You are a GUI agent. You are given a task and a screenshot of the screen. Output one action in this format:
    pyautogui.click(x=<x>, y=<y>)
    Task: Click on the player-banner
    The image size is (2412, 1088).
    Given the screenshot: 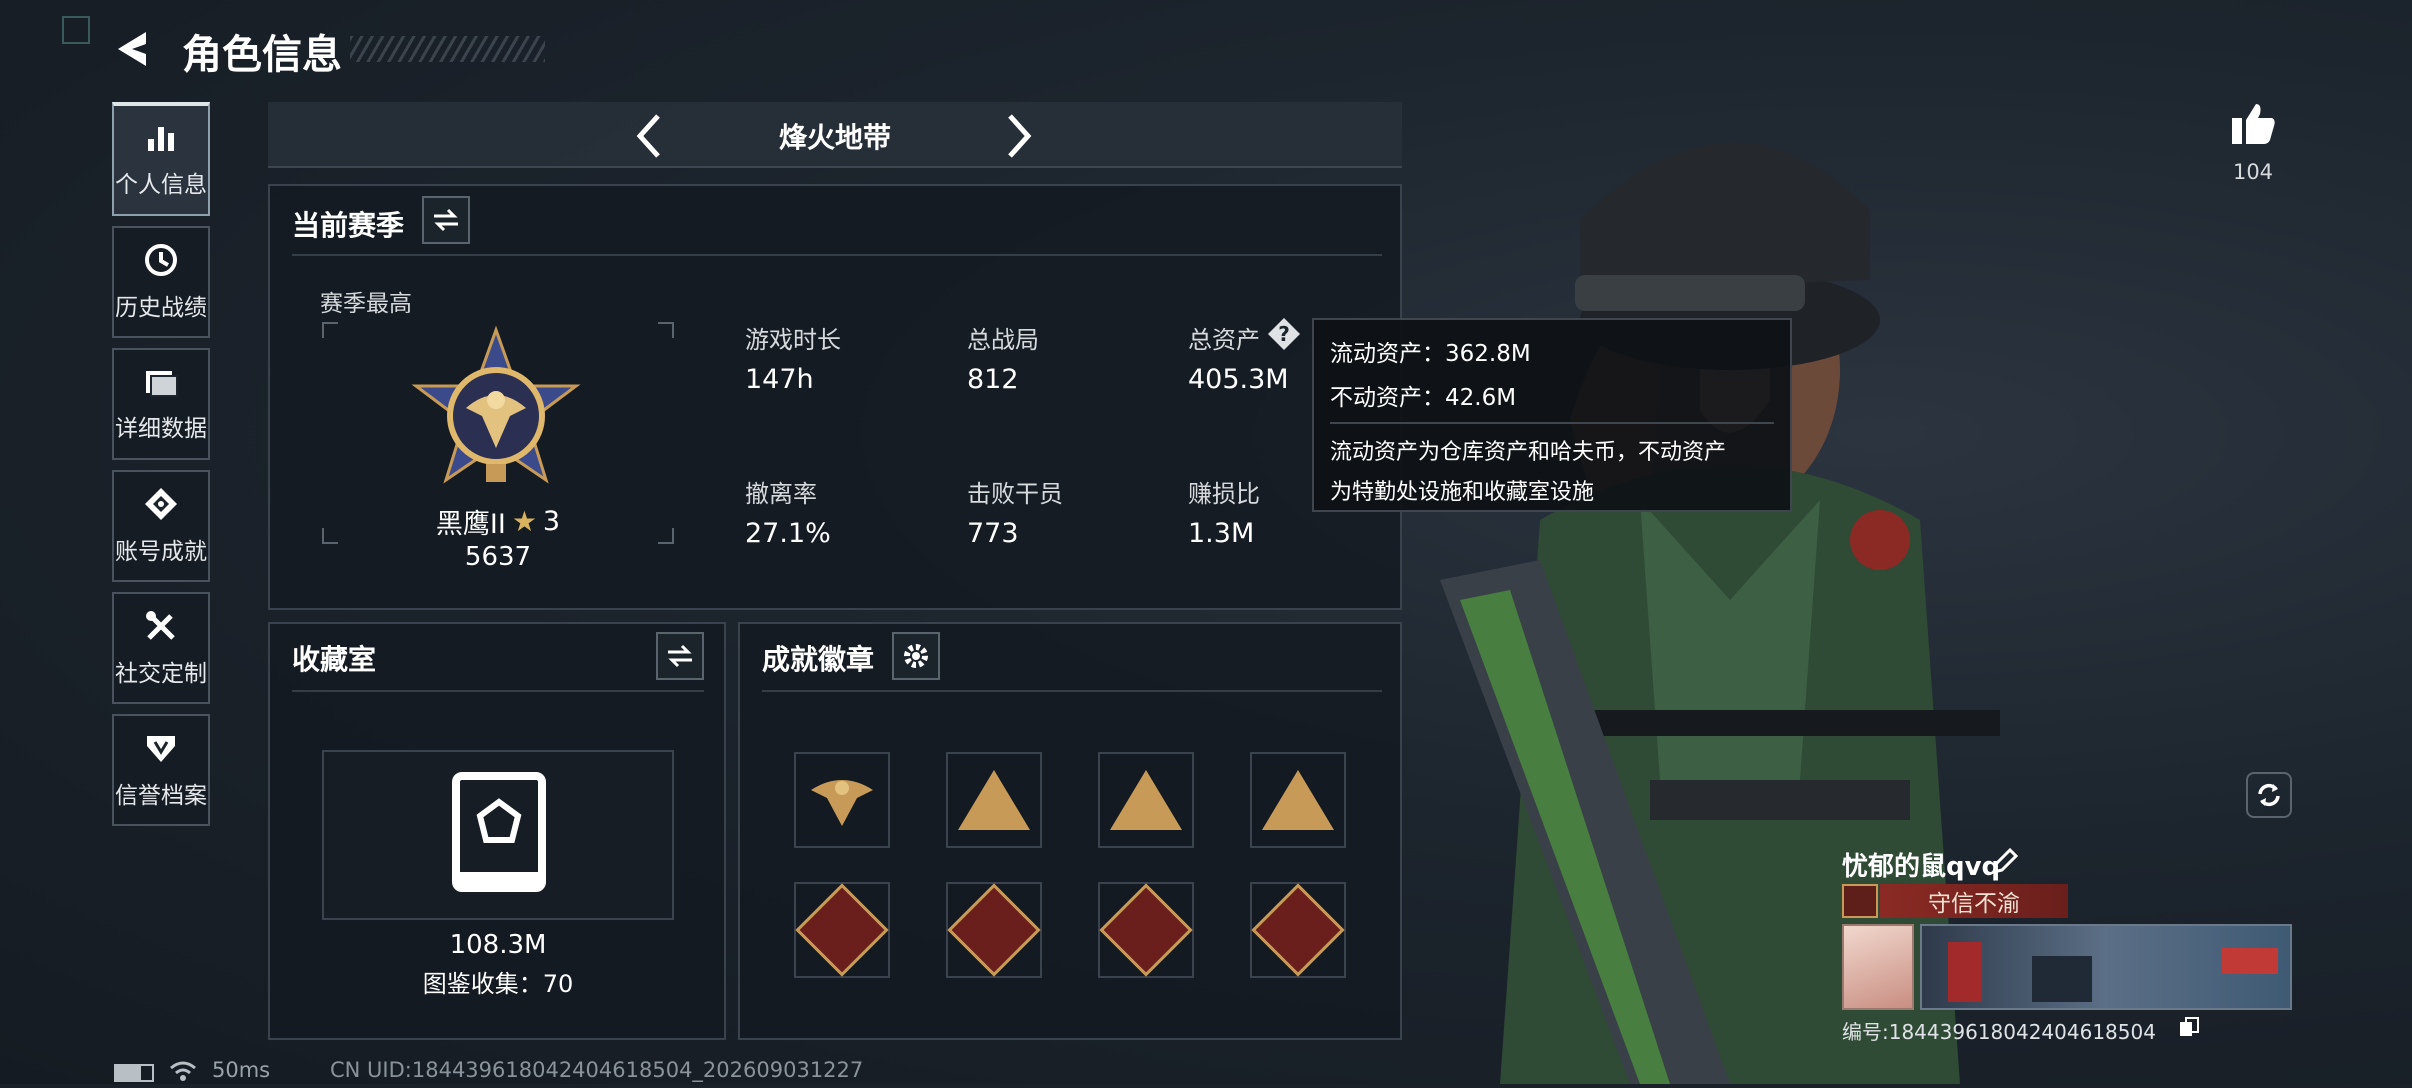 What is the action you would take?
    pyautogui.click(x=2106, y=967)
    